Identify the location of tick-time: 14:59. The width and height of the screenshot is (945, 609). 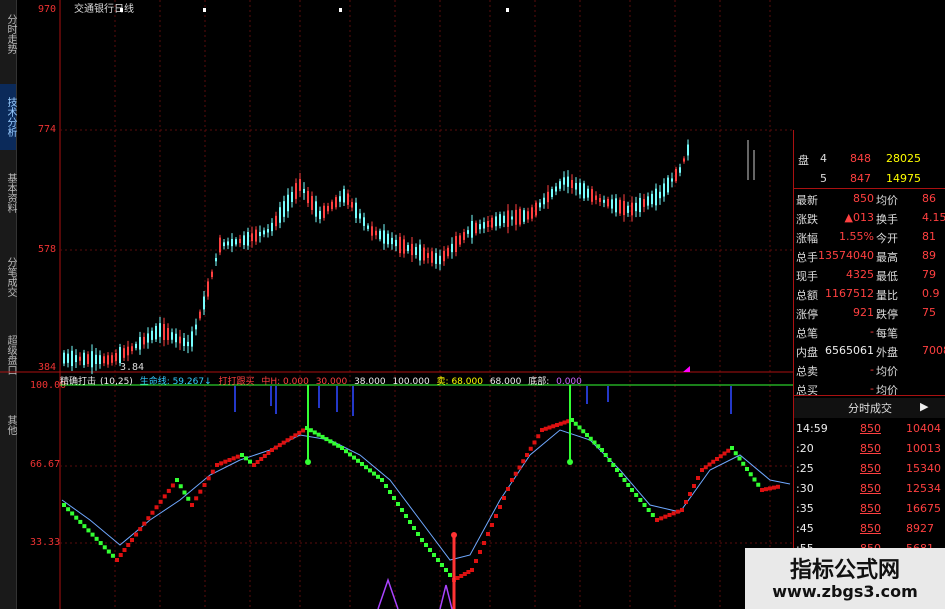
(812, 428).